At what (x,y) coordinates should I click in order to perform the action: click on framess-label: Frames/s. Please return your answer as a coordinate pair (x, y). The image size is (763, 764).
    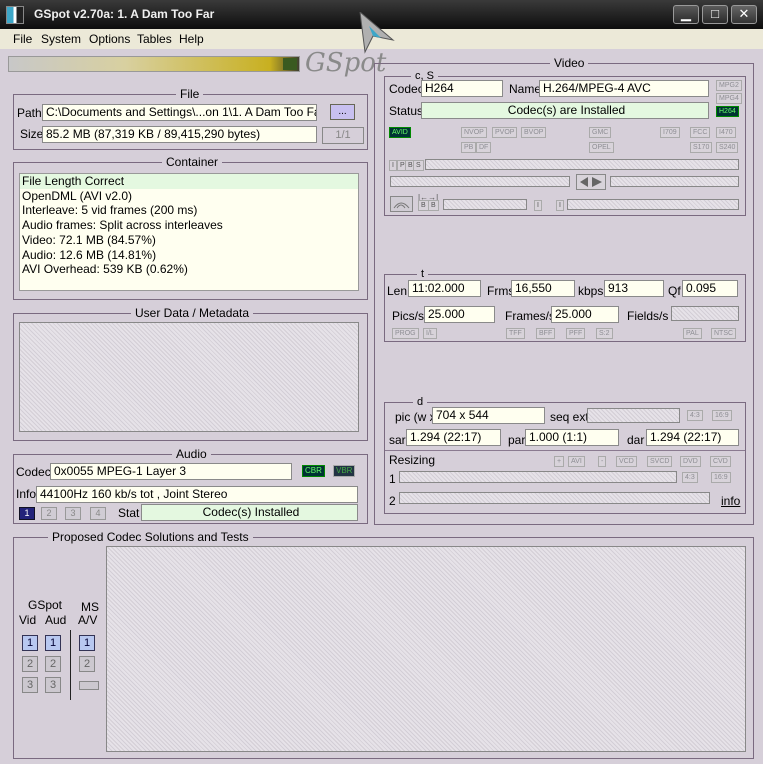
    Looking at the image, I should click on (530, 316).